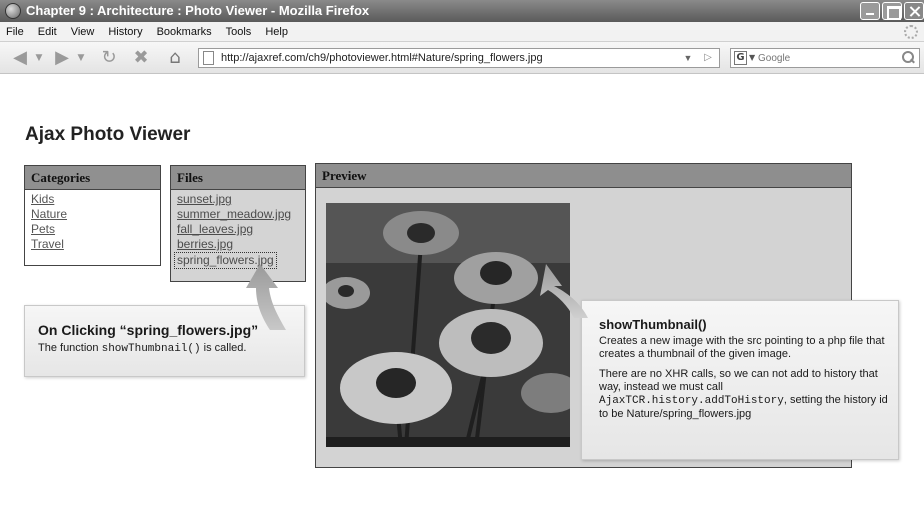 This screenshot has height=532, width=924. Describe the element at coordinates (653, 324) in the screenshot. I see `callout-right-title: showThumbnail()` at that location.